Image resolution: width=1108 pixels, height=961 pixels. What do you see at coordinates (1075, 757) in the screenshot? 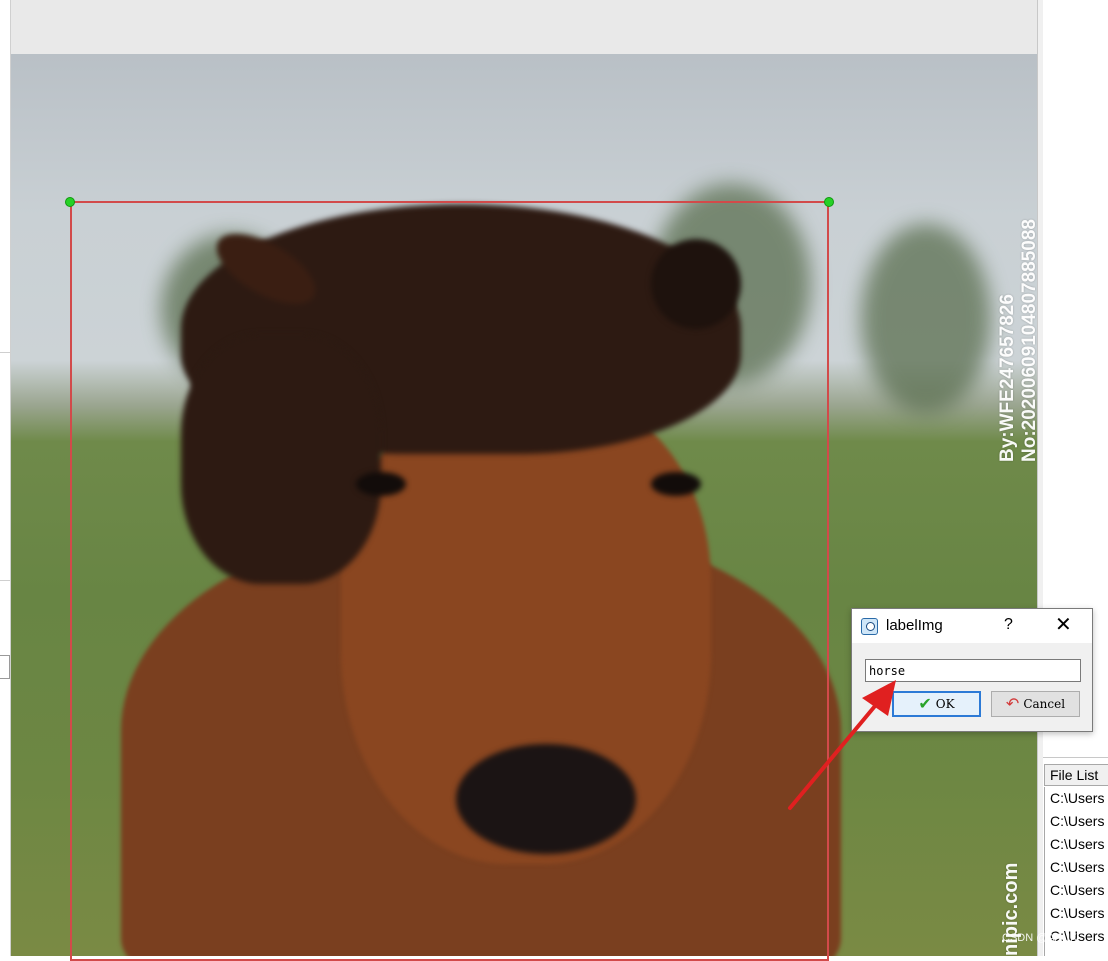
I see `dock-separator` at bounding box center [1075, 757].